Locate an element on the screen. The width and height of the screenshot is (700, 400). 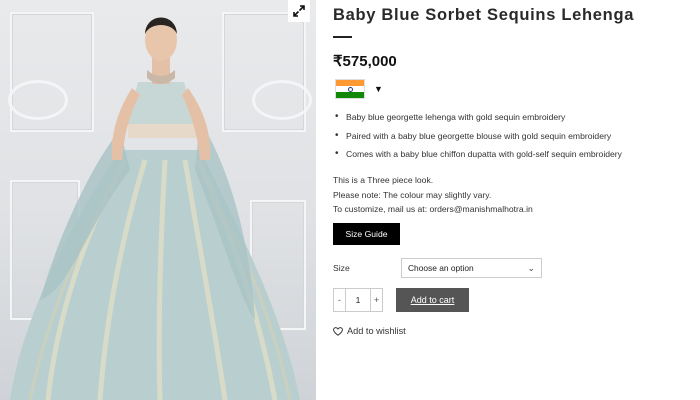
wishlist-label: Add to wishlist is located at coordinates (376, 331).